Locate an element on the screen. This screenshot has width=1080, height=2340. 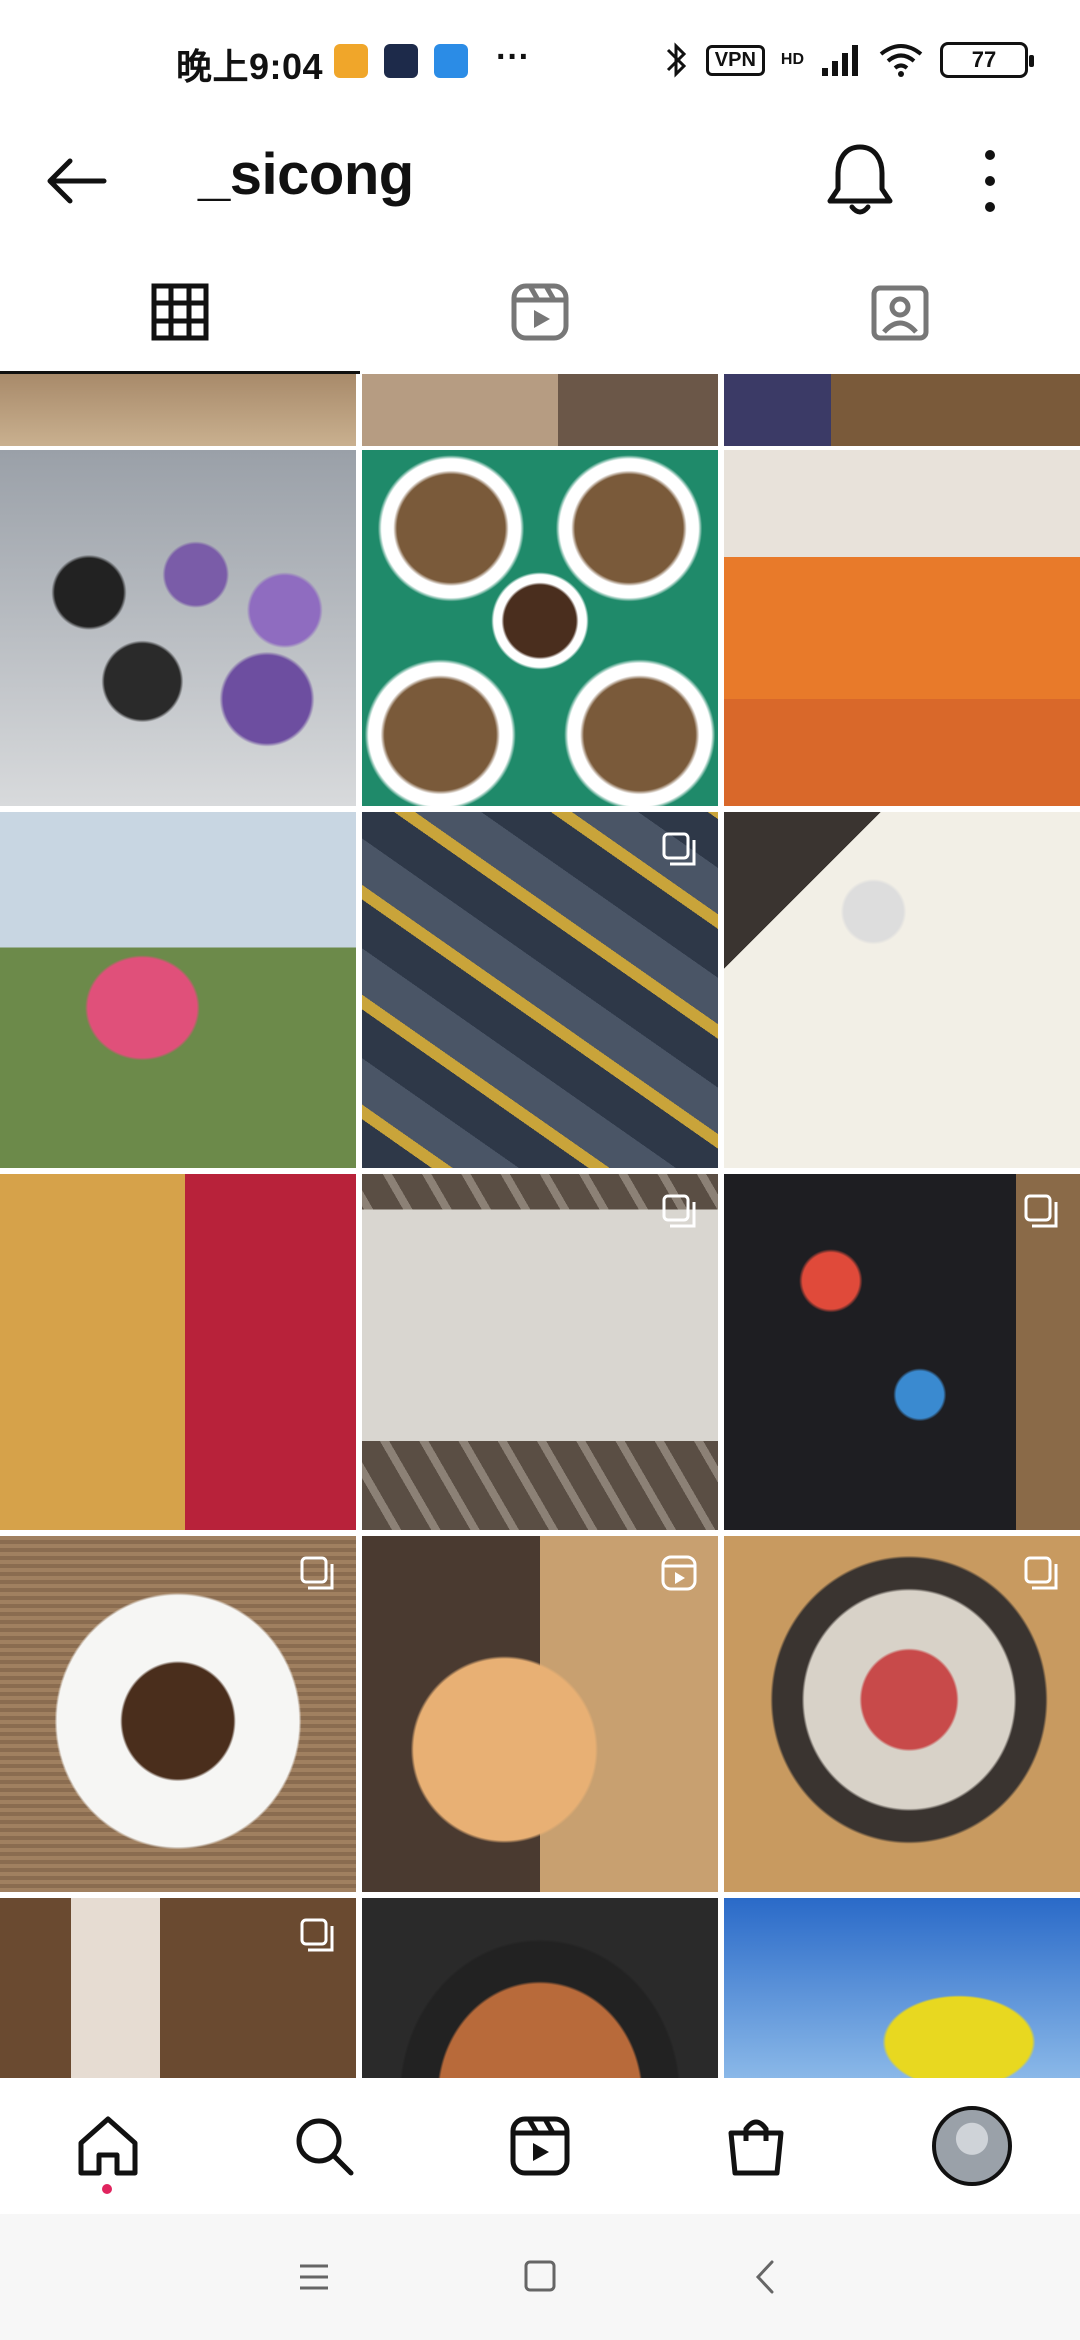
nav-shop is located at coordinates (756, 2146).